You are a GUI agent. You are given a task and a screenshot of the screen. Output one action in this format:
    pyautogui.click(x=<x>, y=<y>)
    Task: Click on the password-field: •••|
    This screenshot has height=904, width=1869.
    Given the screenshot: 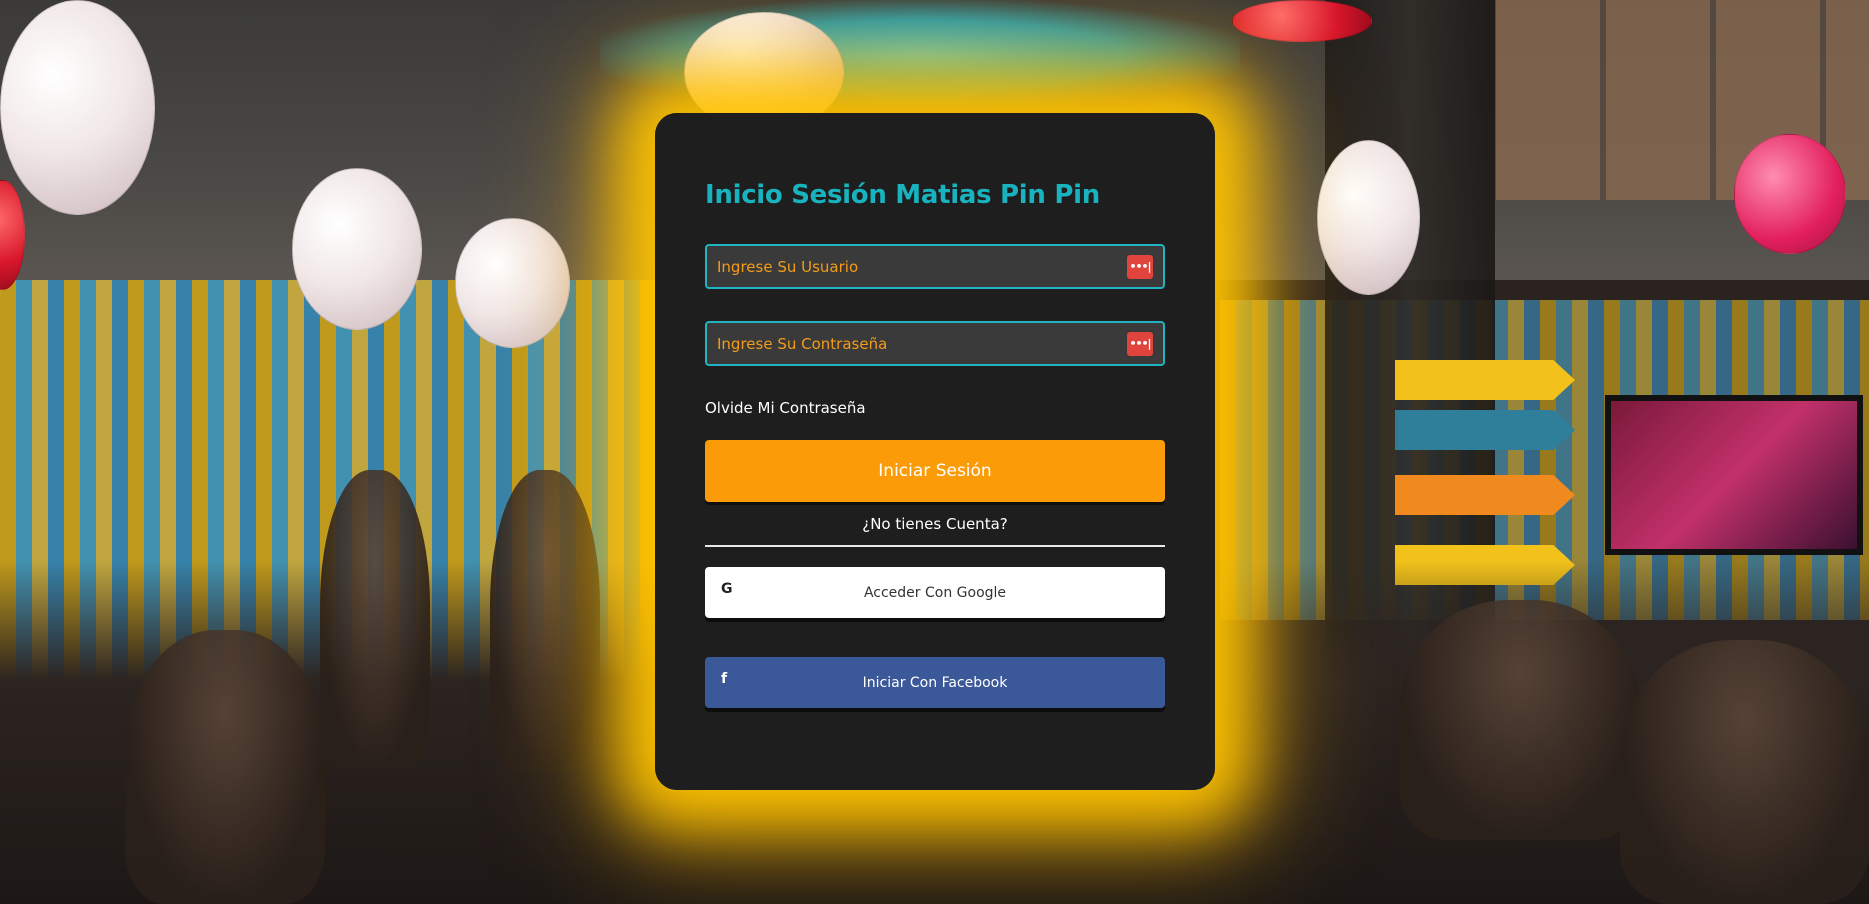 What is the action you would take?
    pyautogui.click(x=935, y=343)
    